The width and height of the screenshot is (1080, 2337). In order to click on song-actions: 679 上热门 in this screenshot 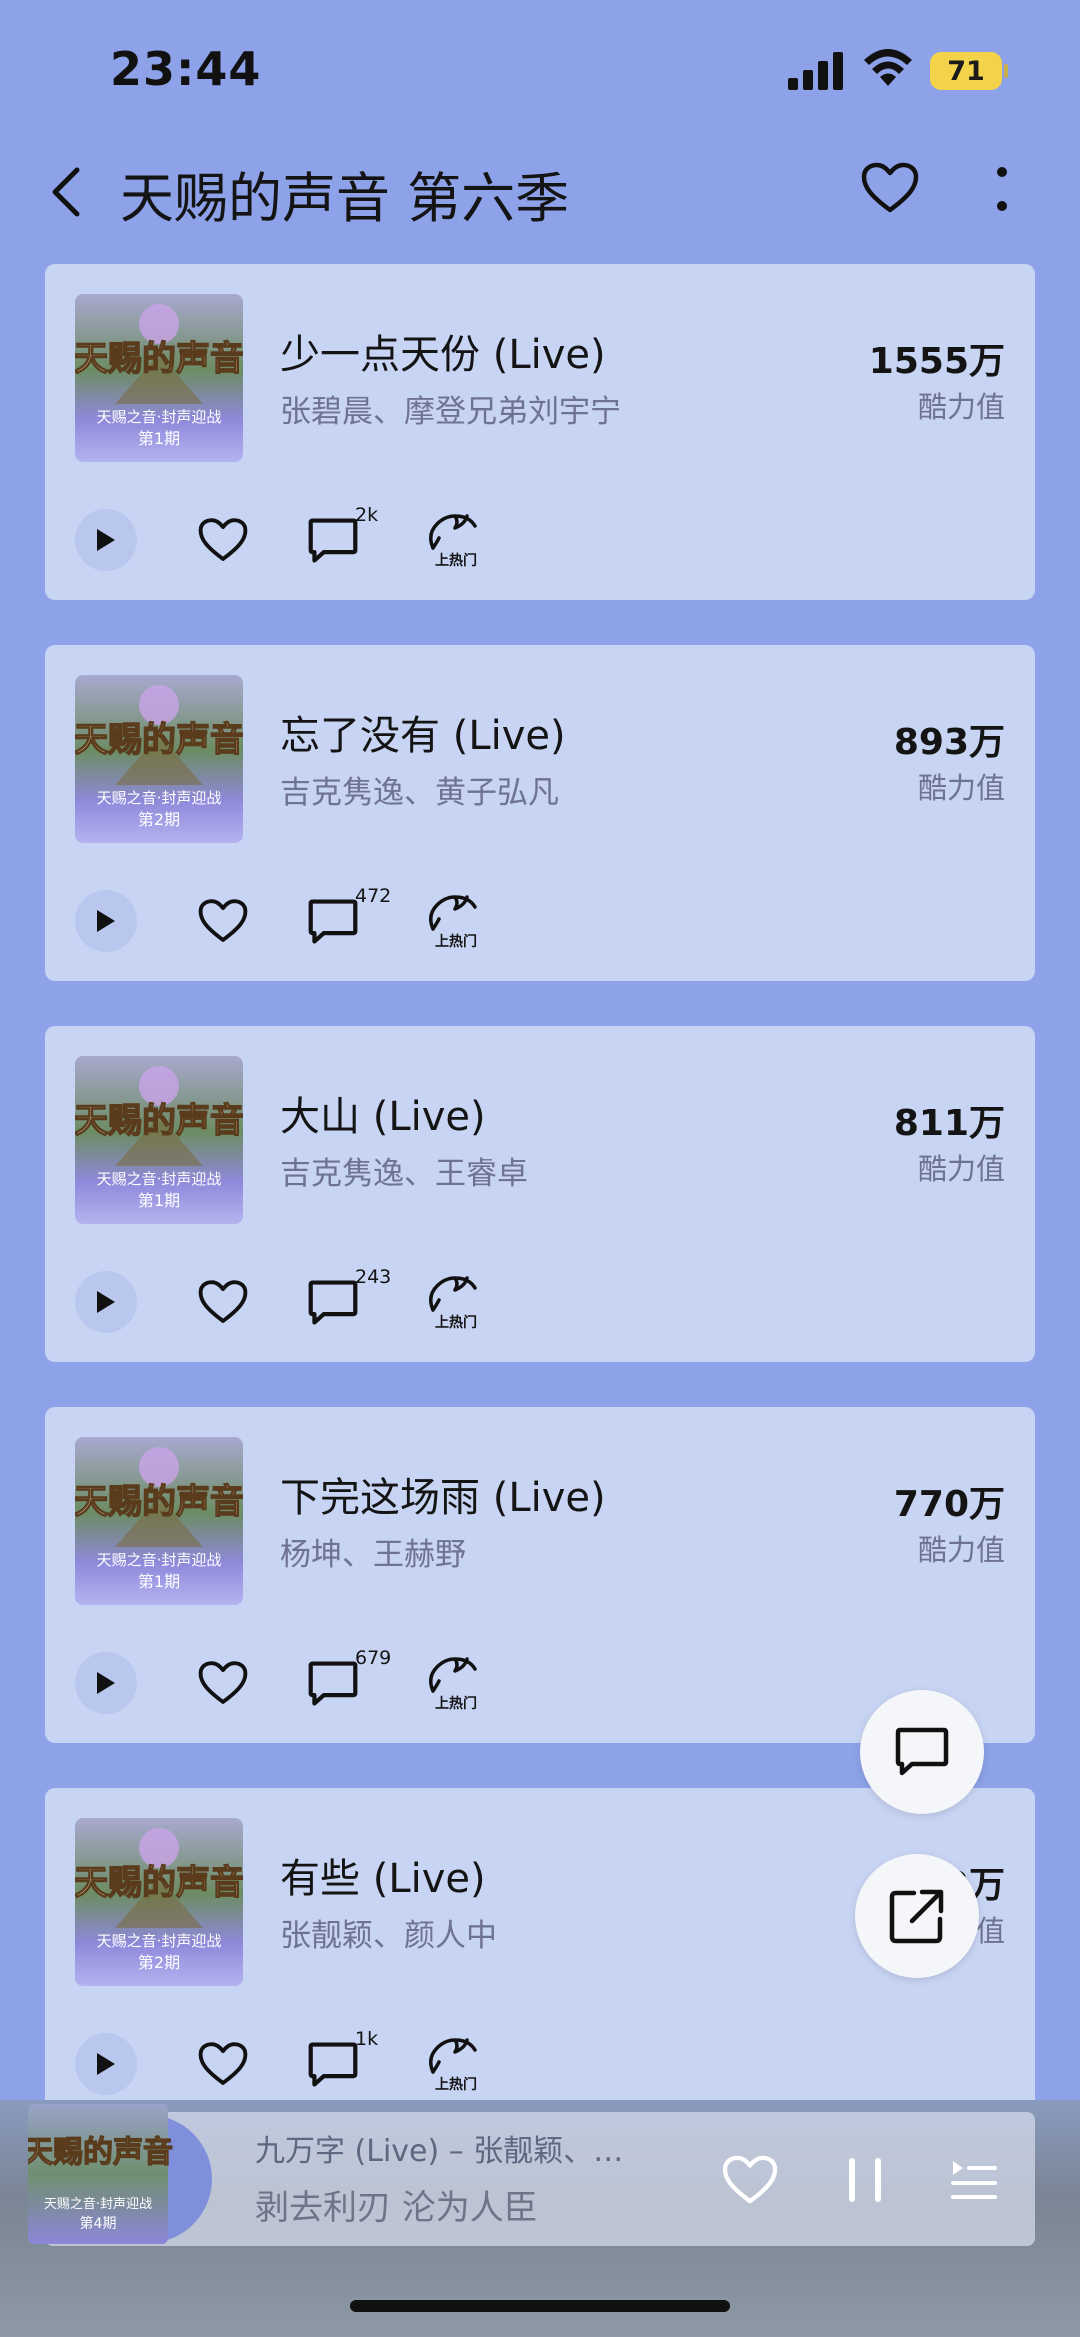, I will do `click(325, 1682)`.